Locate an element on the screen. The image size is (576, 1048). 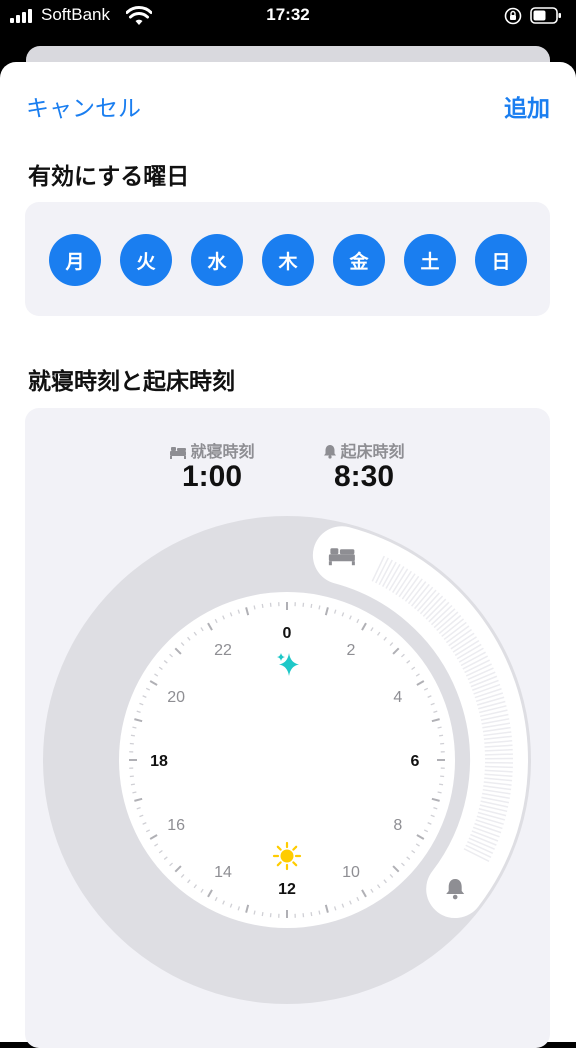
hour-label: 18 is located at coordinates (159, 761).